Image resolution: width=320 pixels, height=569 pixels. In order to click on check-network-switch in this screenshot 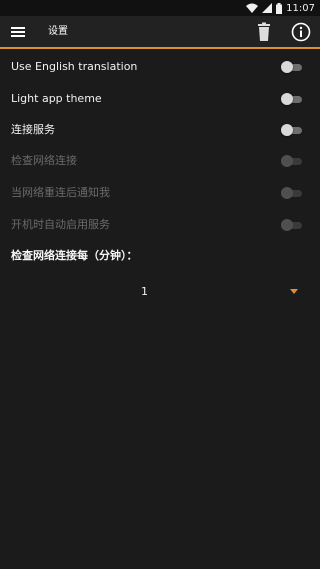, I will do `click(292, 161)`.